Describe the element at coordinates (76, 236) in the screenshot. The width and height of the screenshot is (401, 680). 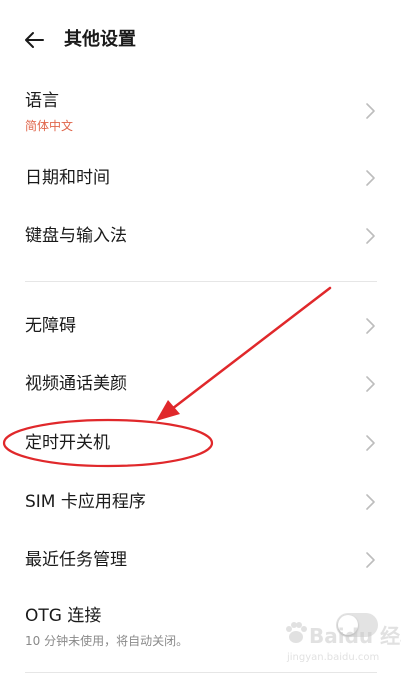
I see `settings-item-label: 键盘与输入法` at that location.